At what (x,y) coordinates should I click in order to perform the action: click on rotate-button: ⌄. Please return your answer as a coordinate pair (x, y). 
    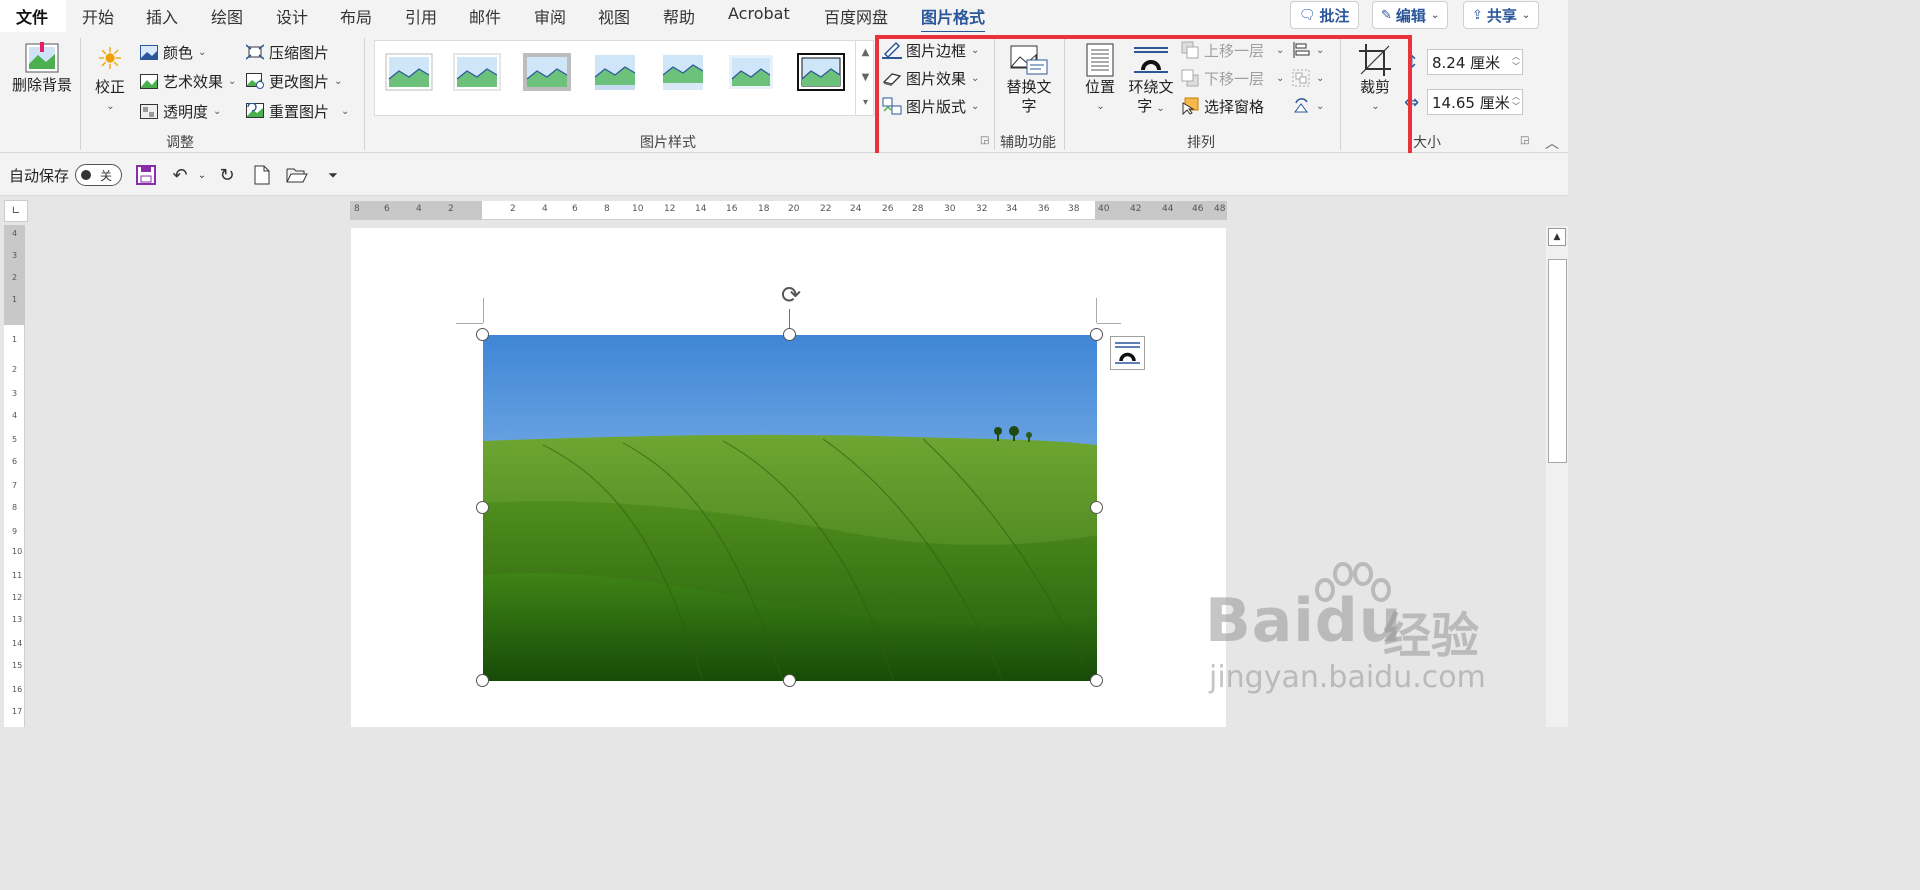
    Looking at the image, I should click on (1307, 106).